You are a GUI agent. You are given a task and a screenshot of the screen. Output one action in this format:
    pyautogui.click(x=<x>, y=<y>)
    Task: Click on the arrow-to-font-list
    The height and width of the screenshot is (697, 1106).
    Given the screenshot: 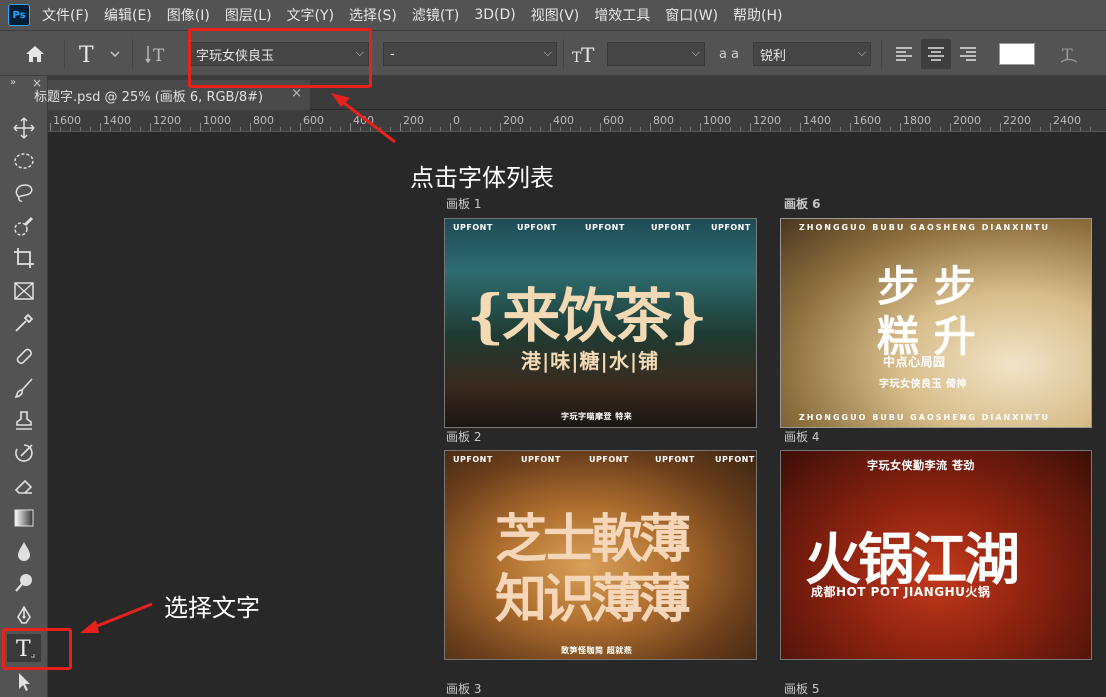 What is the action you would take?
    pyautogui.click(x=367, y=121)
    